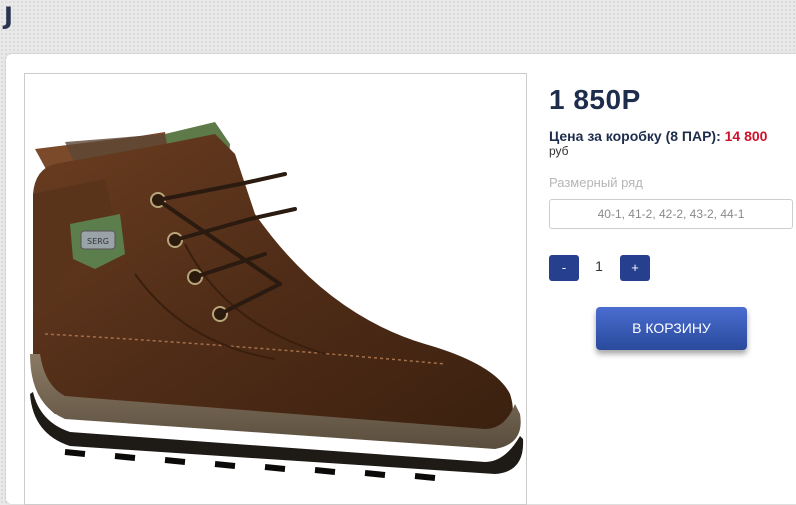 This screenshot has width=796, height=505. I want to click on boot-tag-text: SERG, so click(98, 241).